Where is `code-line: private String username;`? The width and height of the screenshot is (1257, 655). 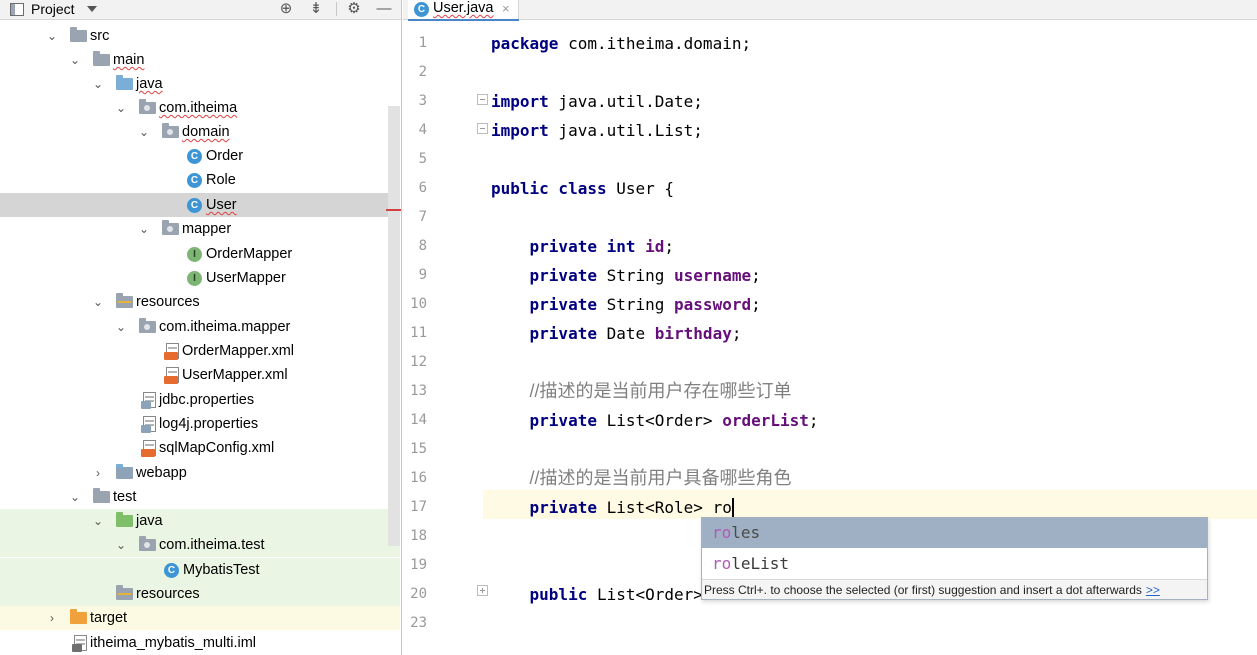 code-line: private String username; is located at coordinates (874, 275).